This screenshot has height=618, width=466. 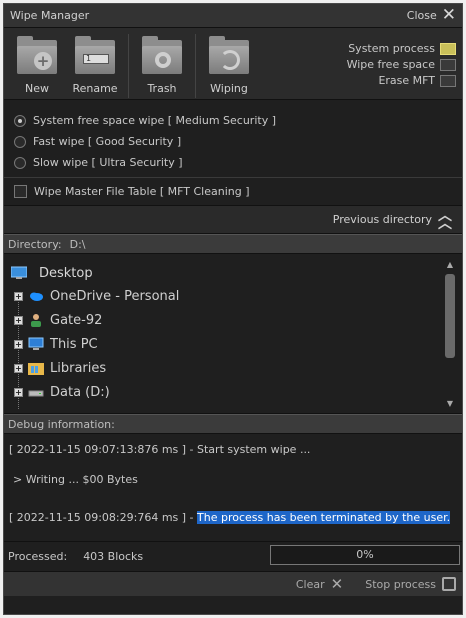 What do you see at coordinates (108, 162) in the screenshot?
I see `radio-label: Slow wipe [ Ultra Security ]` at bounding box center [108, 162].